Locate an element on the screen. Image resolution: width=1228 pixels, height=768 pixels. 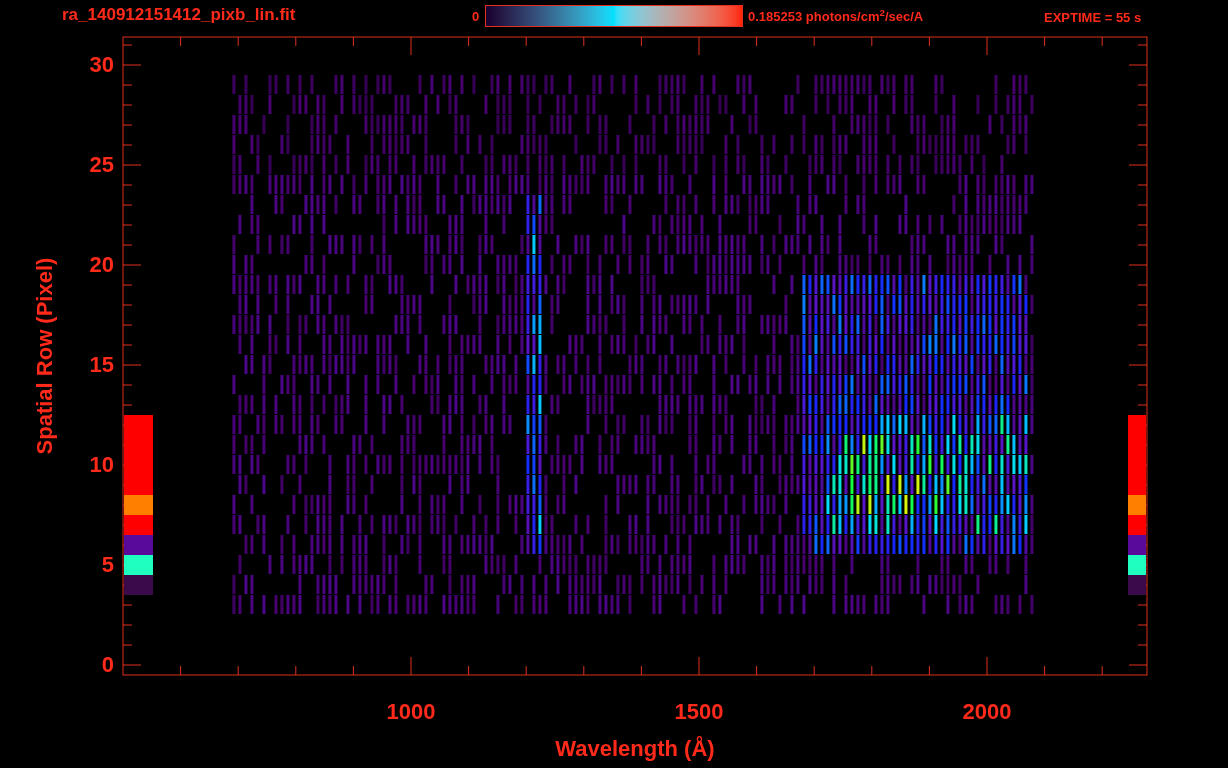
x-tick-label: 1500 is located at coordinates (699, 712).